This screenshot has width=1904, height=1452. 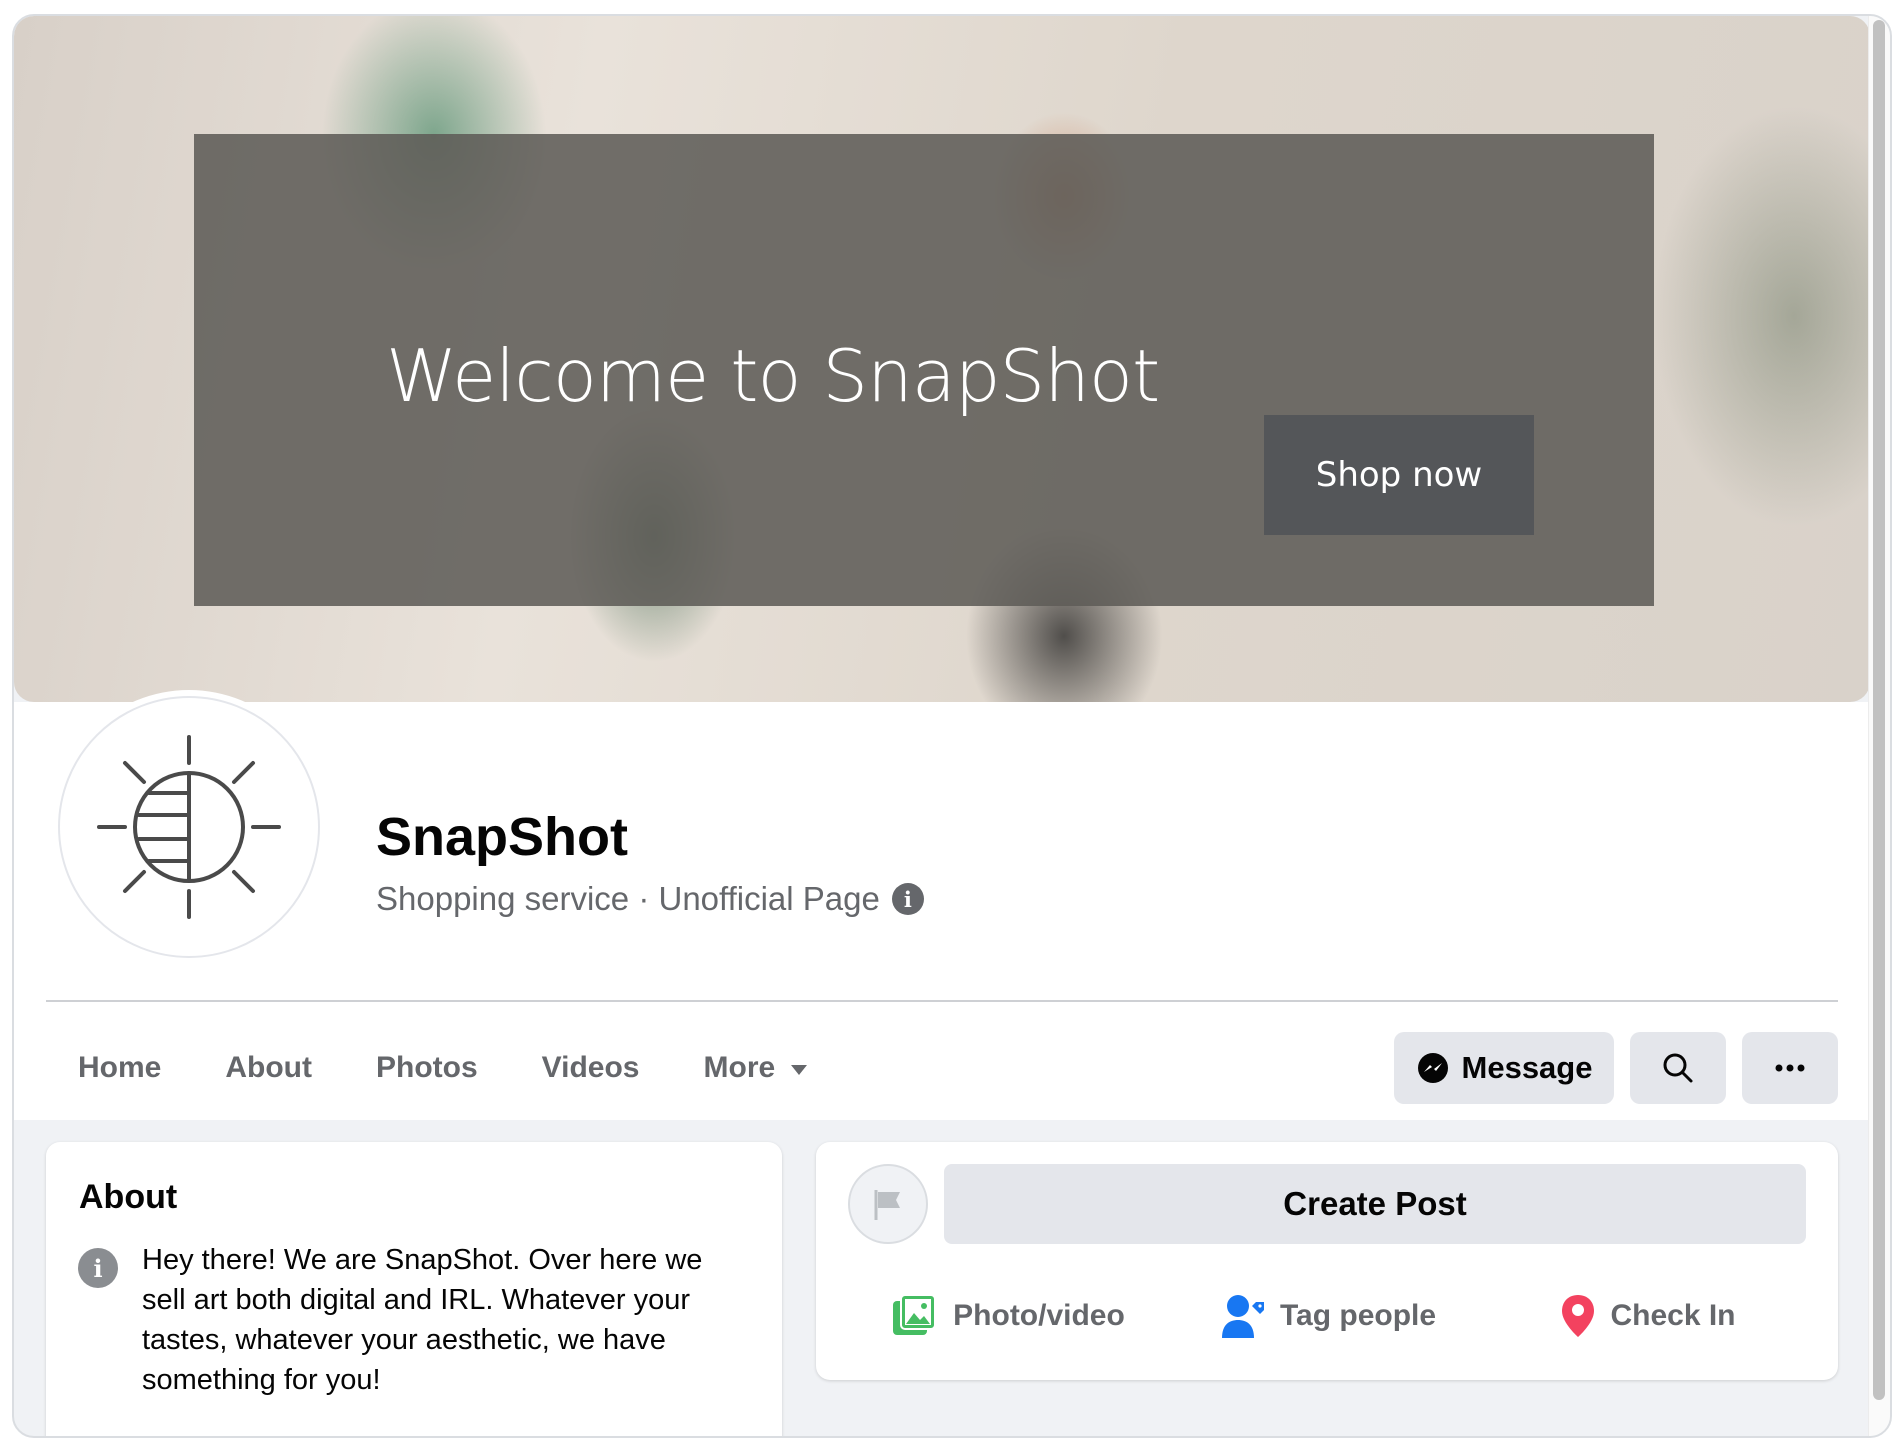 What do you see at coordinates (1616, 1068) in the screenshot?
I see `page-actions: Message` at bounding box center [1616, 1068].